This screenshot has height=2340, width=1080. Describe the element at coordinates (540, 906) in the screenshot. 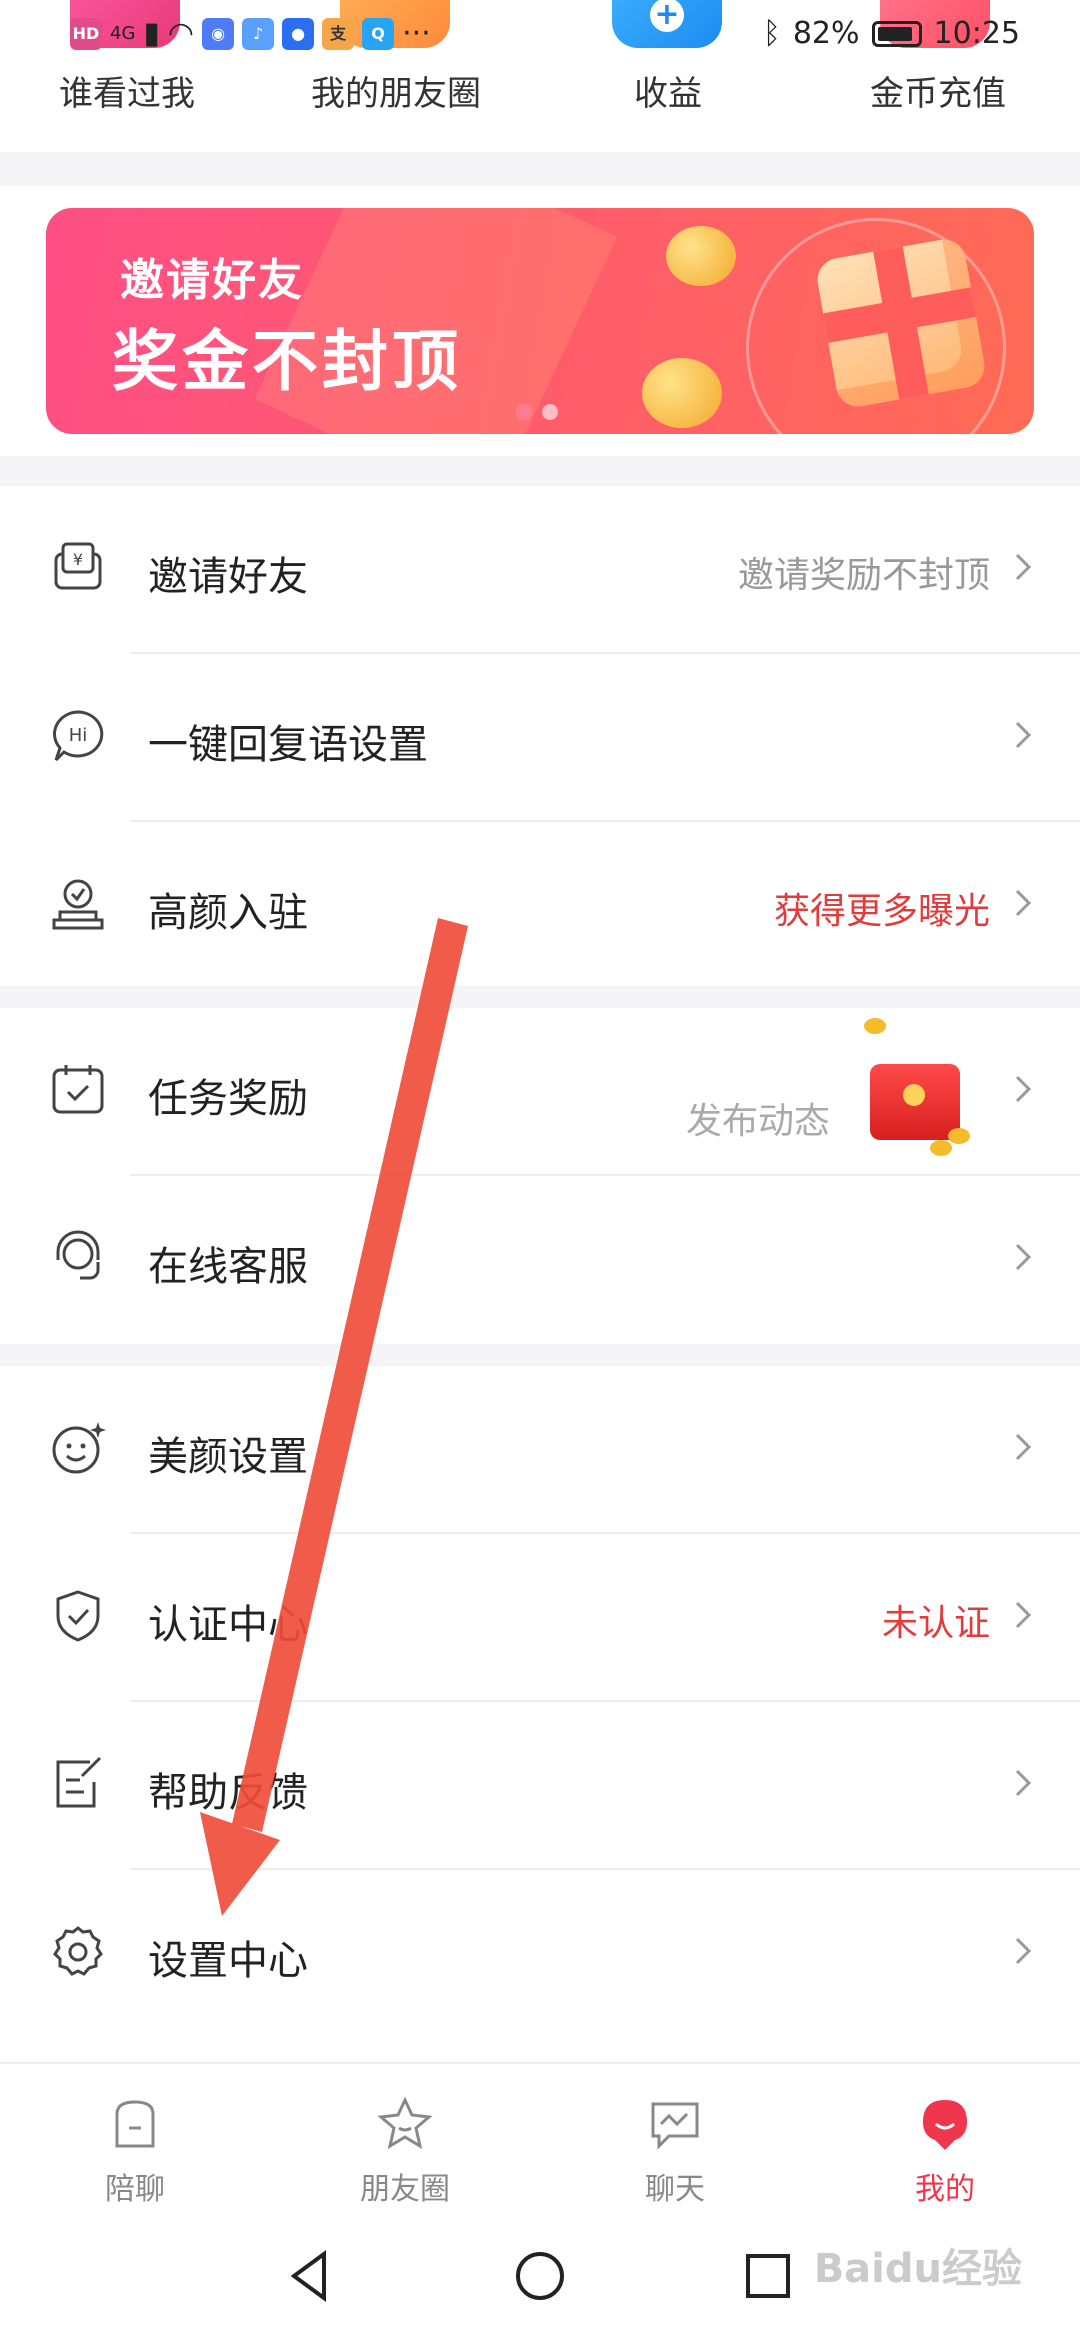

I see `menu-item-high-face: 高颜入驻 获得更多曝光` at that location.